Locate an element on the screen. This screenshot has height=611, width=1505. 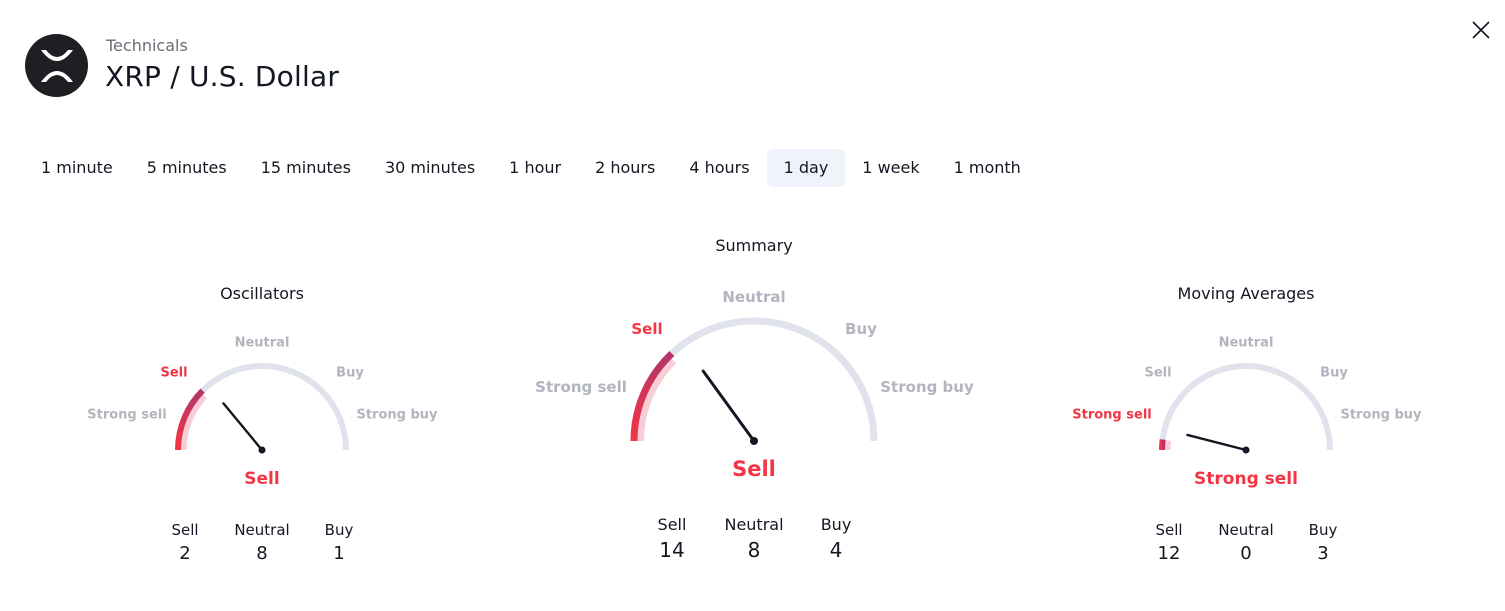
count-value: 0 is located at coordinates (1246, 553).